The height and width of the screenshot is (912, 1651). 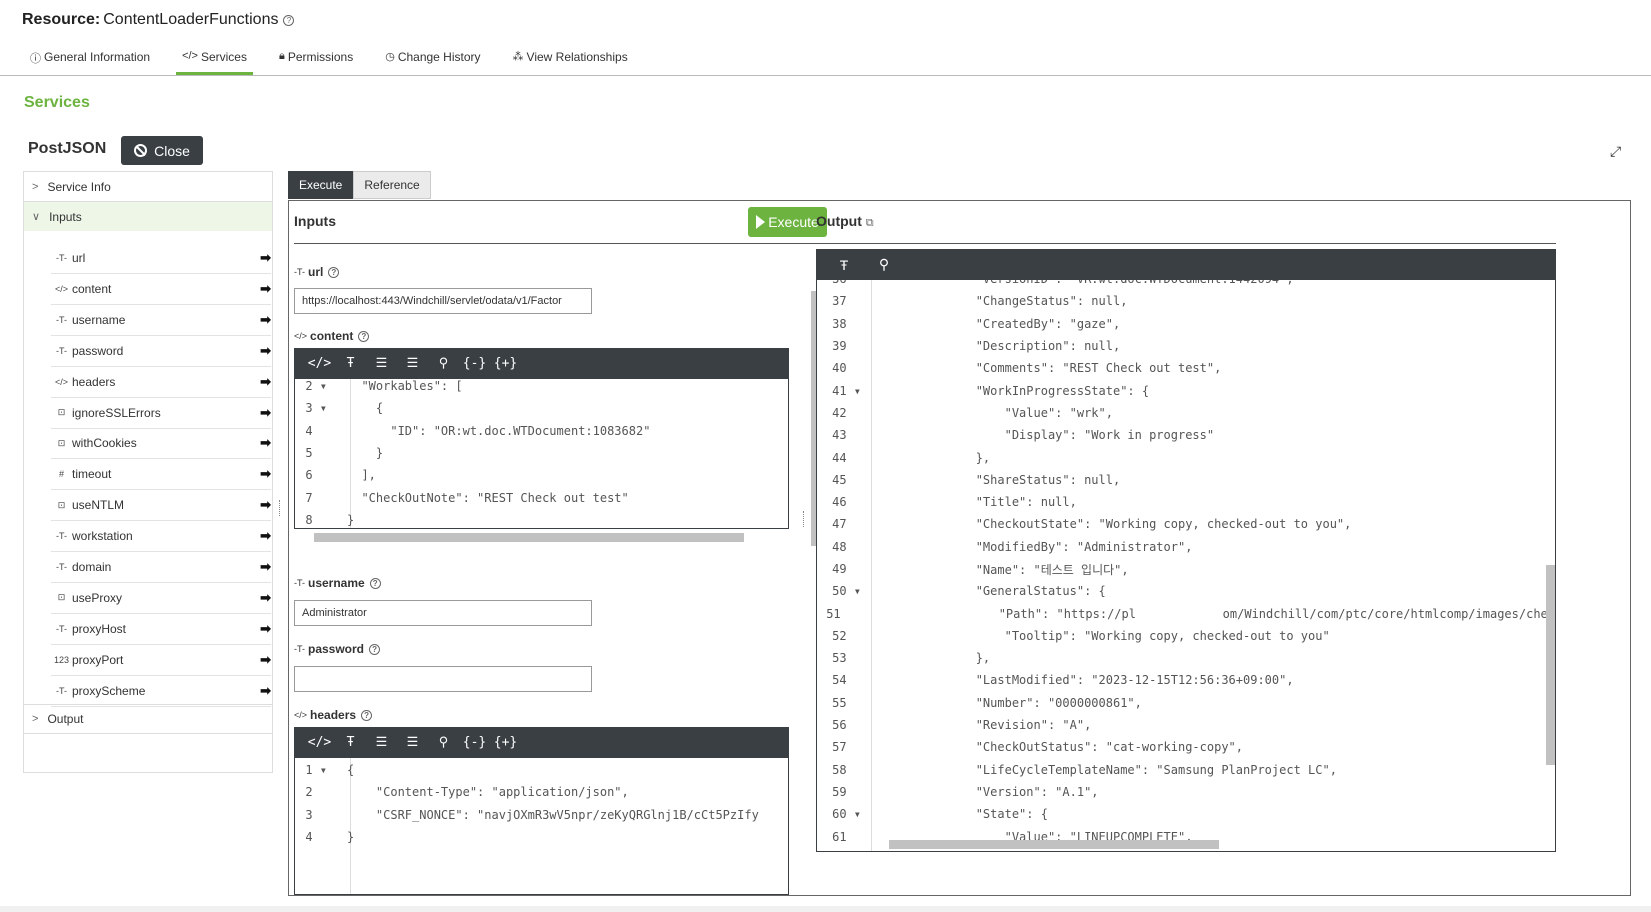 What do you see at coordinates (443, 613) in the screenshot?
I see `username-input: Administrator` at bounding box center [443, 613].